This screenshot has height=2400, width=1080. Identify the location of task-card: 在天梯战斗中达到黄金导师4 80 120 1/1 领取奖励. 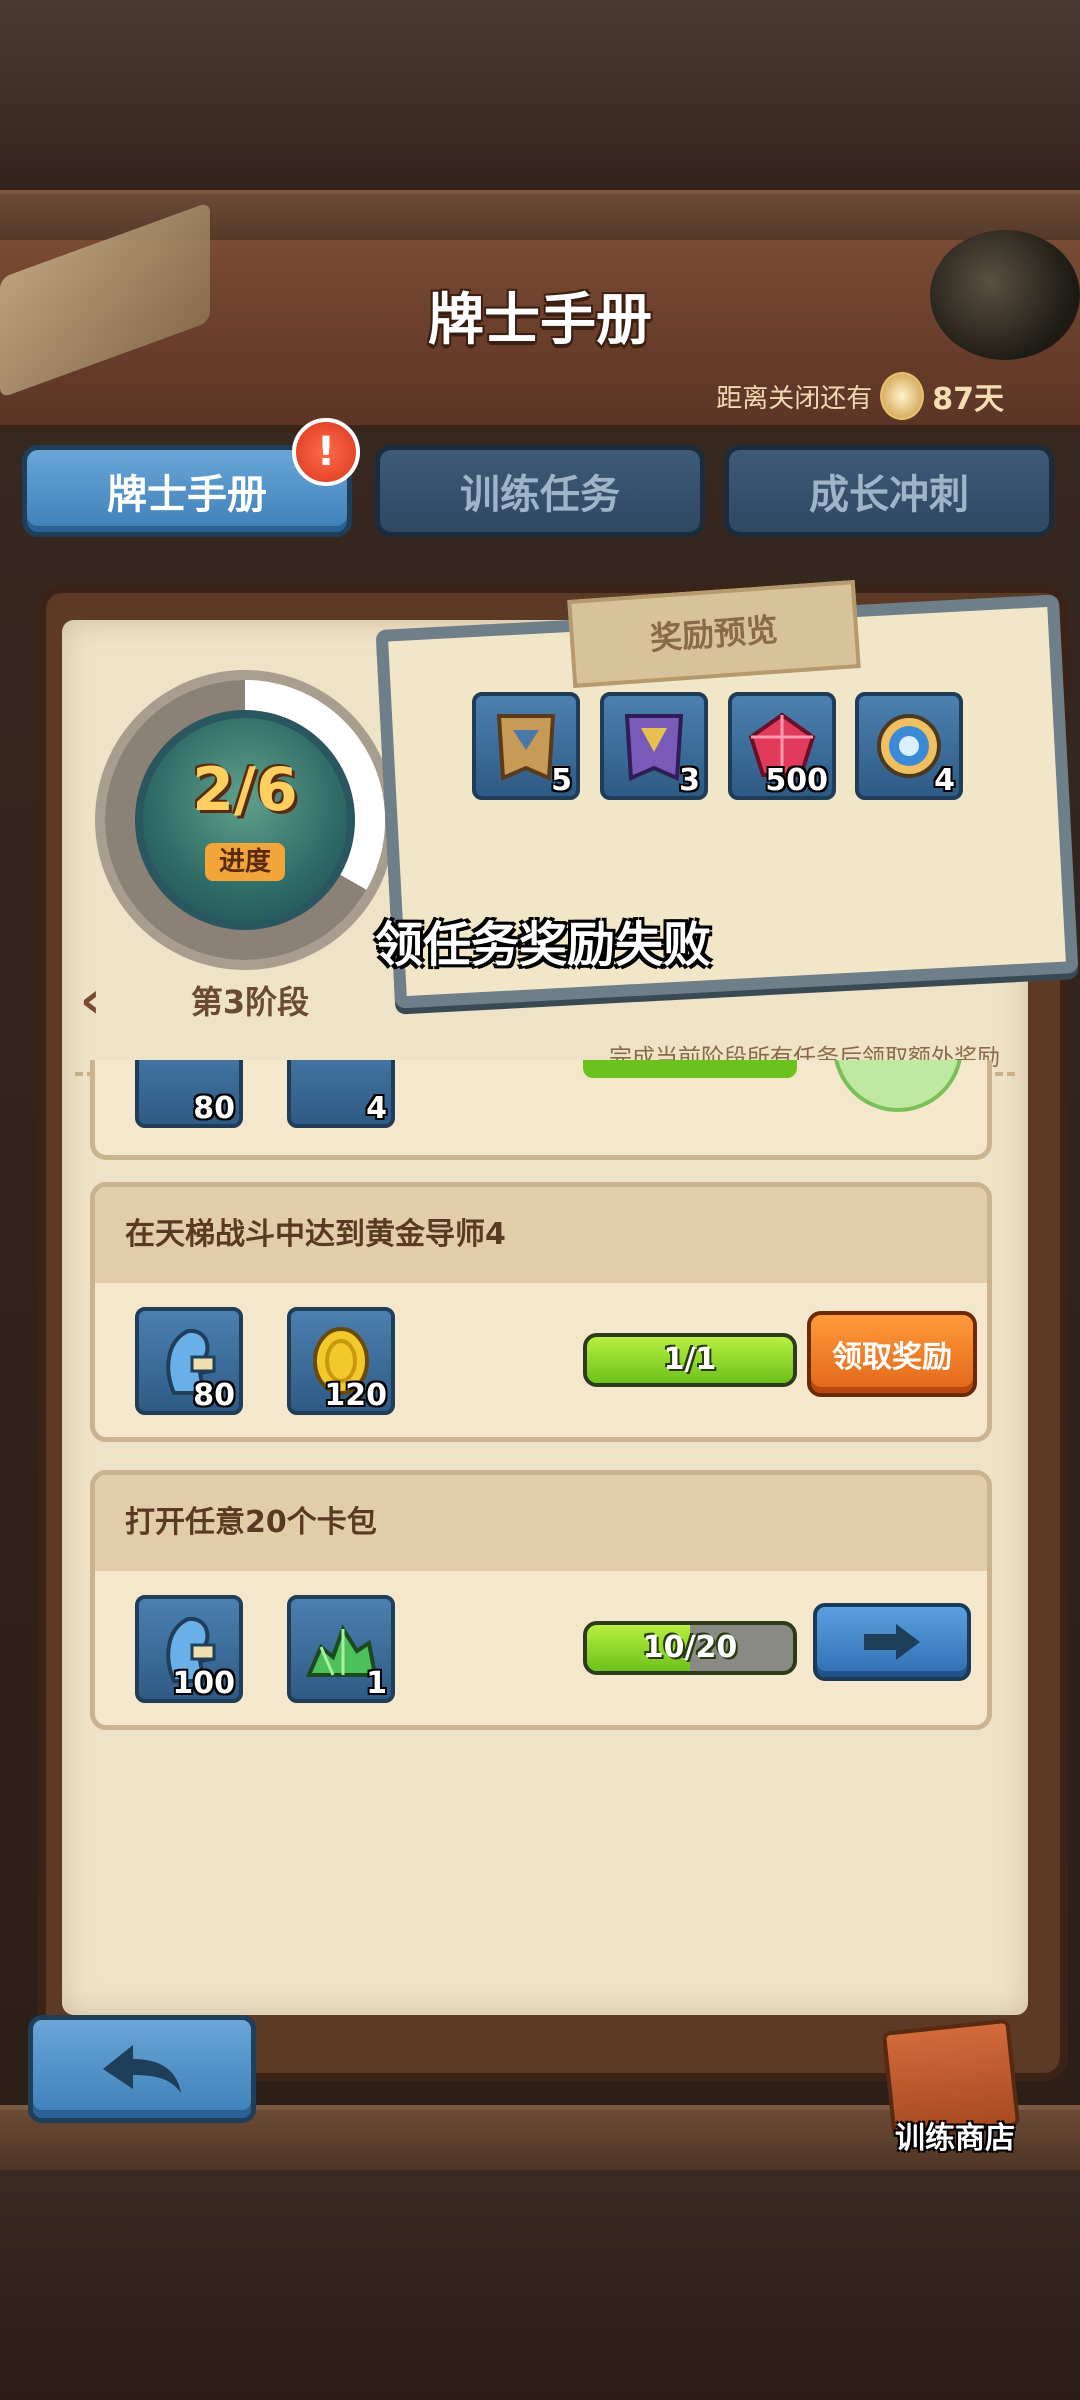
(541, 1312).